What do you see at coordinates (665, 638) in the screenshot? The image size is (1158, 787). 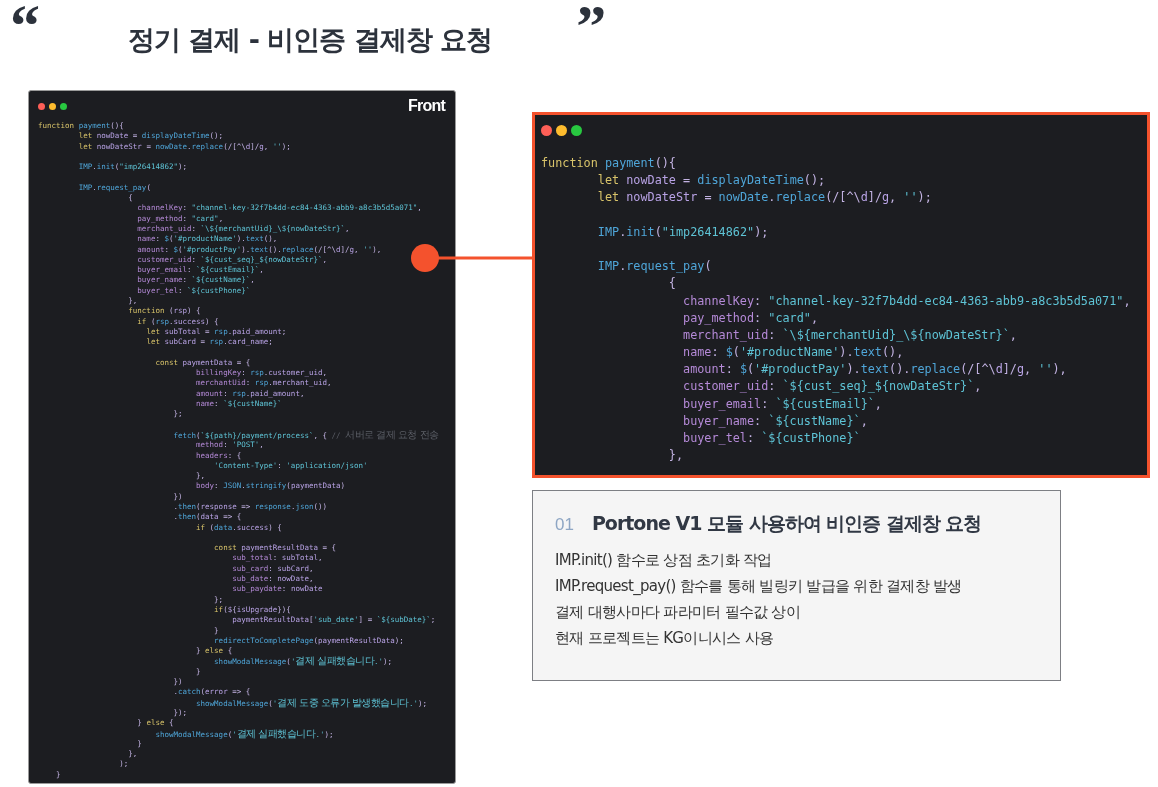 I see `note-text: 현재 프로젝트는 KG이니시스 사용` at bounding box center [665, 638].